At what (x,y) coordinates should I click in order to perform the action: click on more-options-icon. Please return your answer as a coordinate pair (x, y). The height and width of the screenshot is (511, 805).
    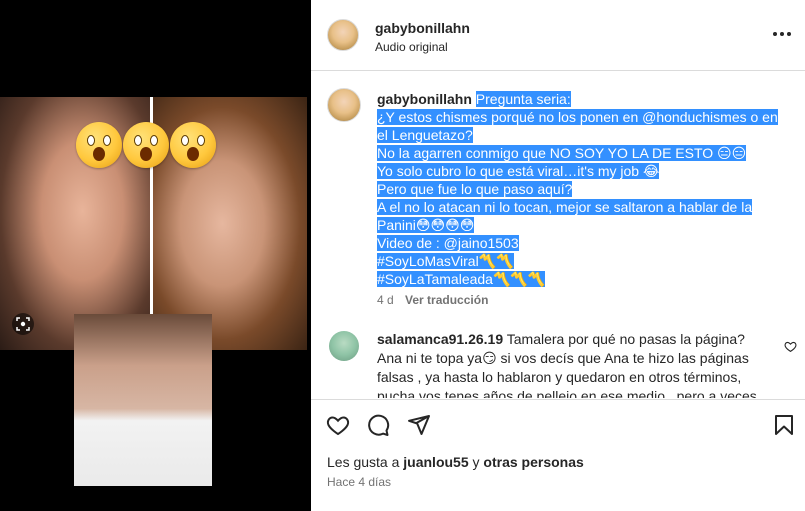
    Looking at the image, I should click on (782, 34).